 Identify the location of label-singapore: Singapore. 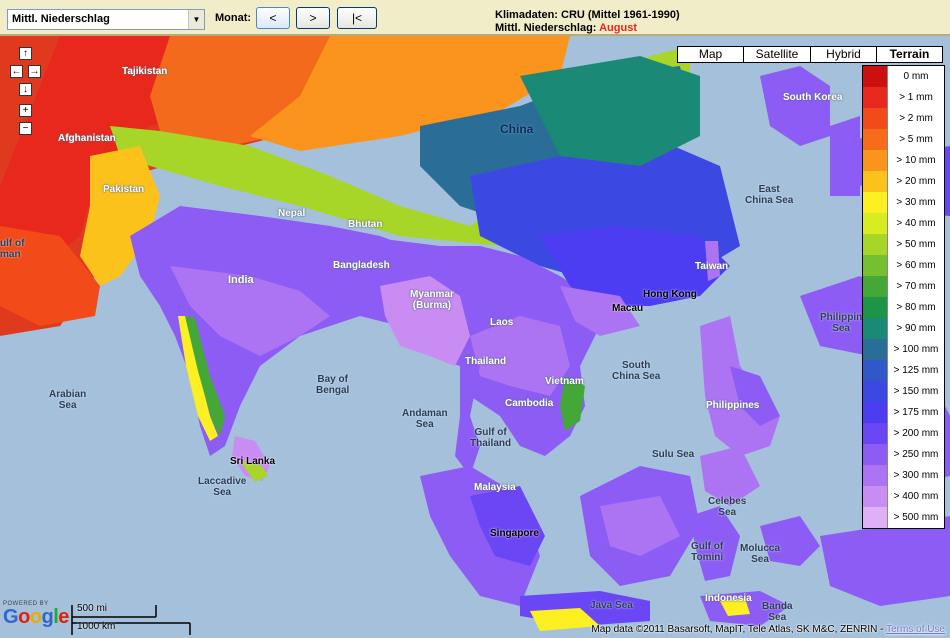
(514, 533).